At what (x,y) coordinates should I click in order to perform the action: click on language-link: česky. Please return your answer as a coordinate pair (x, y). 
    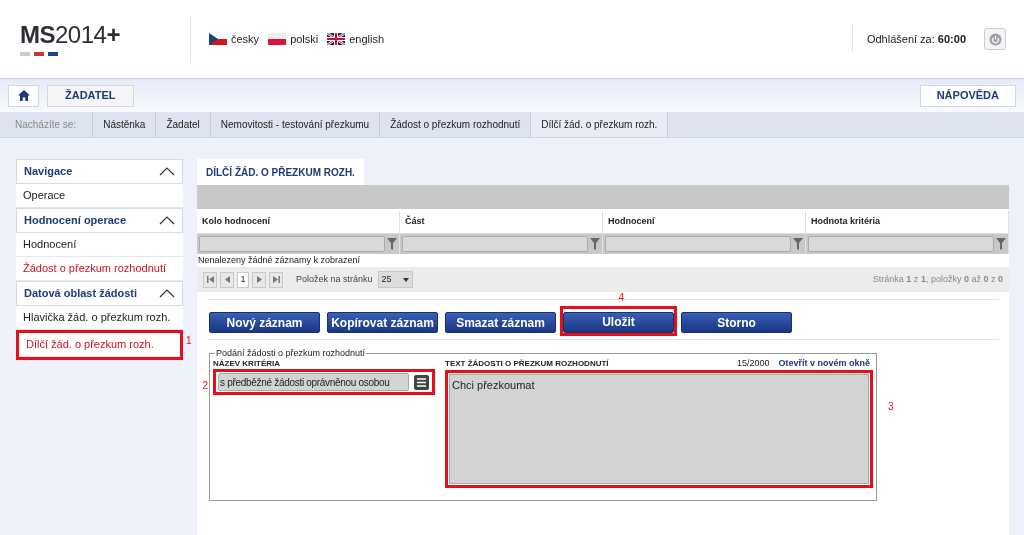
    Looking at the image, I should click on (234, 39).